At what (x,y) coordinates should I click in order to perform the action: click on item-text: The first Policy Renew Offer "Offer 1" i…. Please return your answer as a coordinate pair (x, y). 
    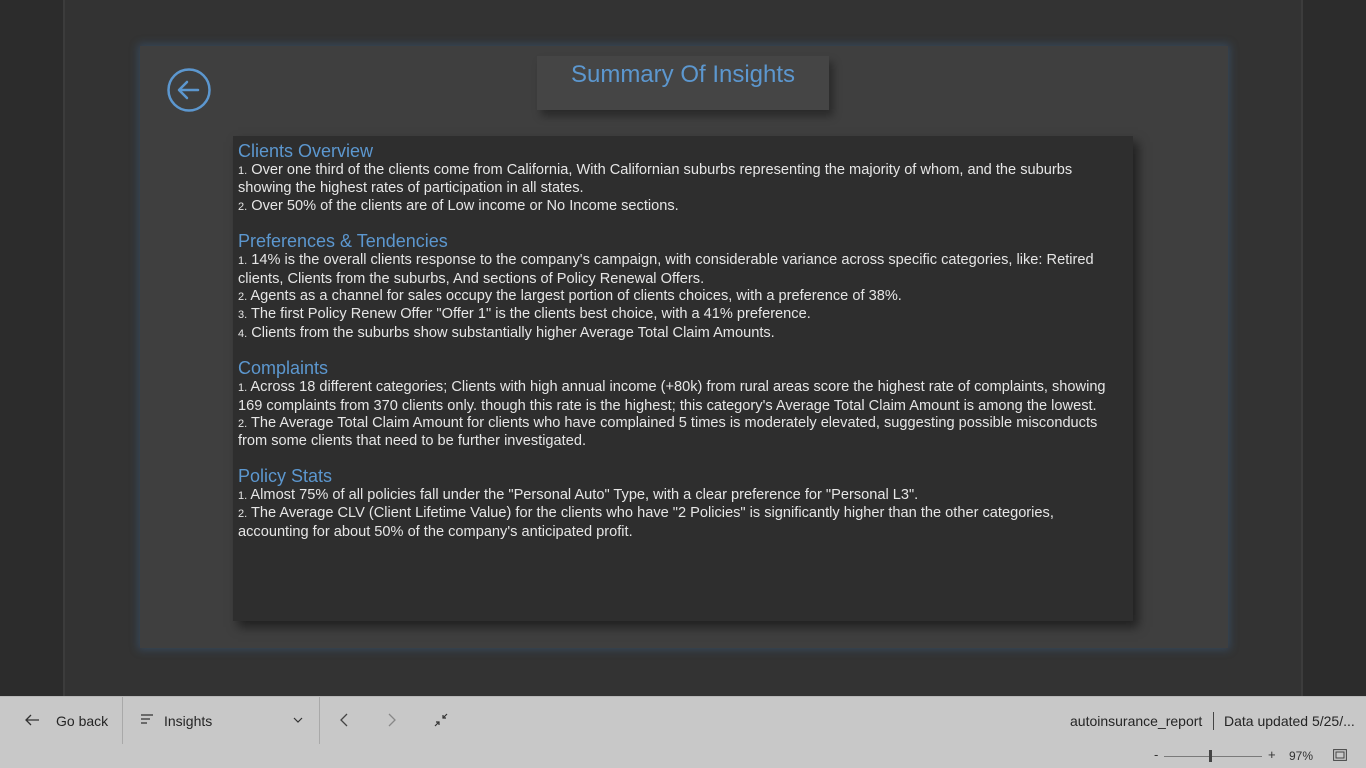
    Looking at the image, I should click on (529, 314).